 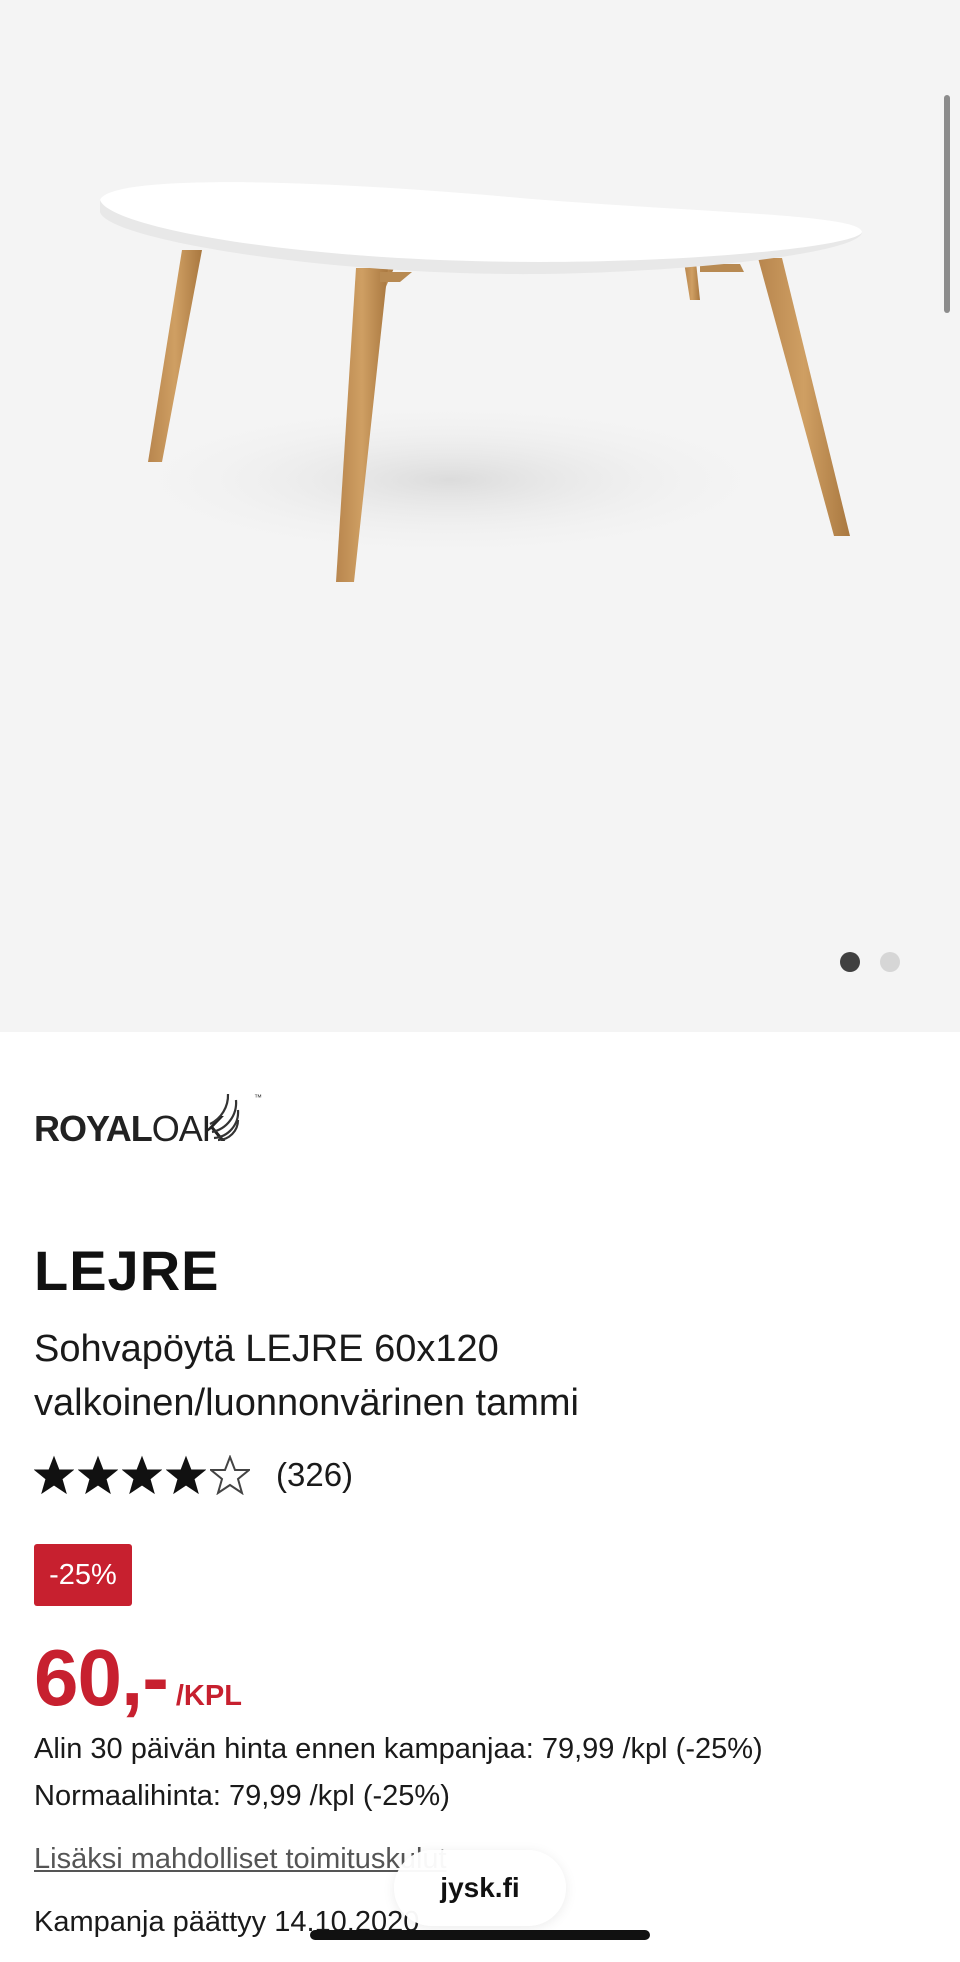 What do you see at coordinates (480, 1935) in the screenshot?
I see `home-indicator` at bounding box center [480, 1935].